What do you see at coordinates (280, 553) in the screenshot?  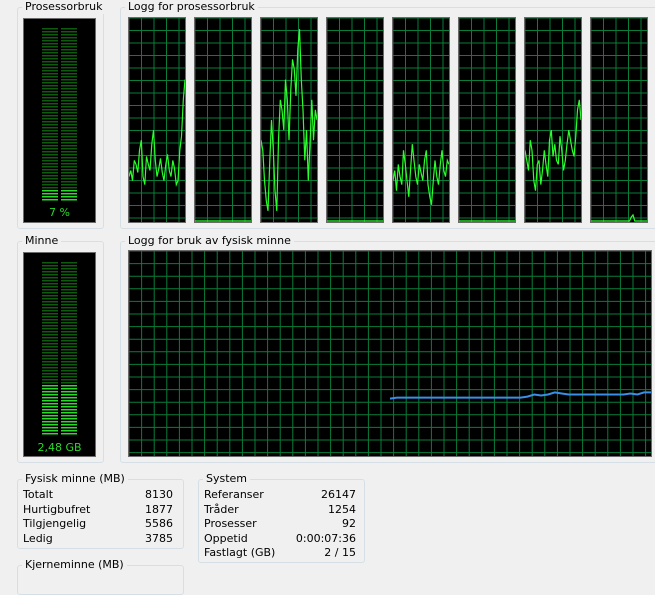 I see `system-row: Fastlagt (GB) 2 / 15` at bounding box center [280, 553].